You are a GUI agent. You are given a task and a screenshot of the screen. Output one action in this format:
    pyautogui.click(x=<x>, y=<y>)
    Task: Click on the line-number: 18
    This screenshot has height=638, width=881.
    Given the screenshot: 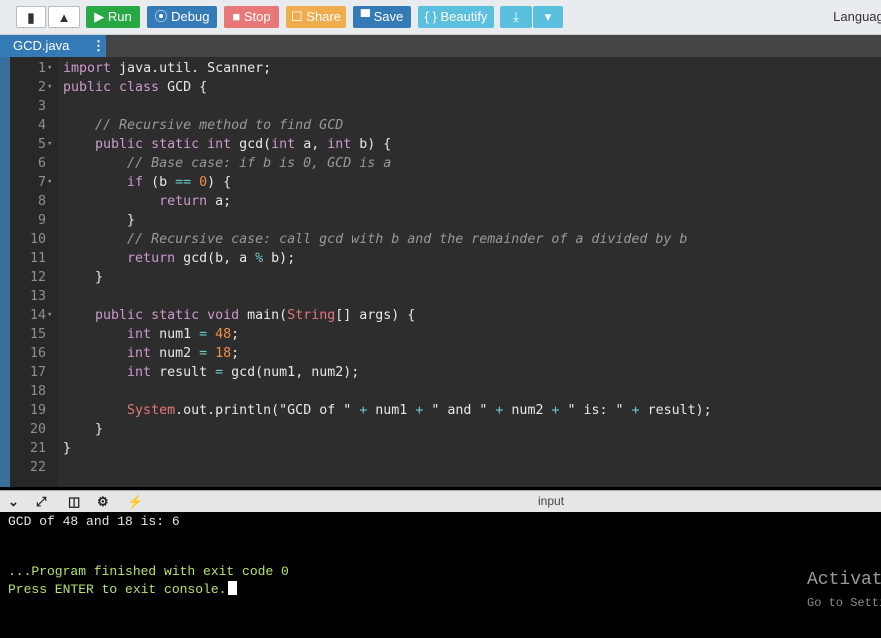 What is the action you would take?
    pyautogui.click(x=37, y=391)
    